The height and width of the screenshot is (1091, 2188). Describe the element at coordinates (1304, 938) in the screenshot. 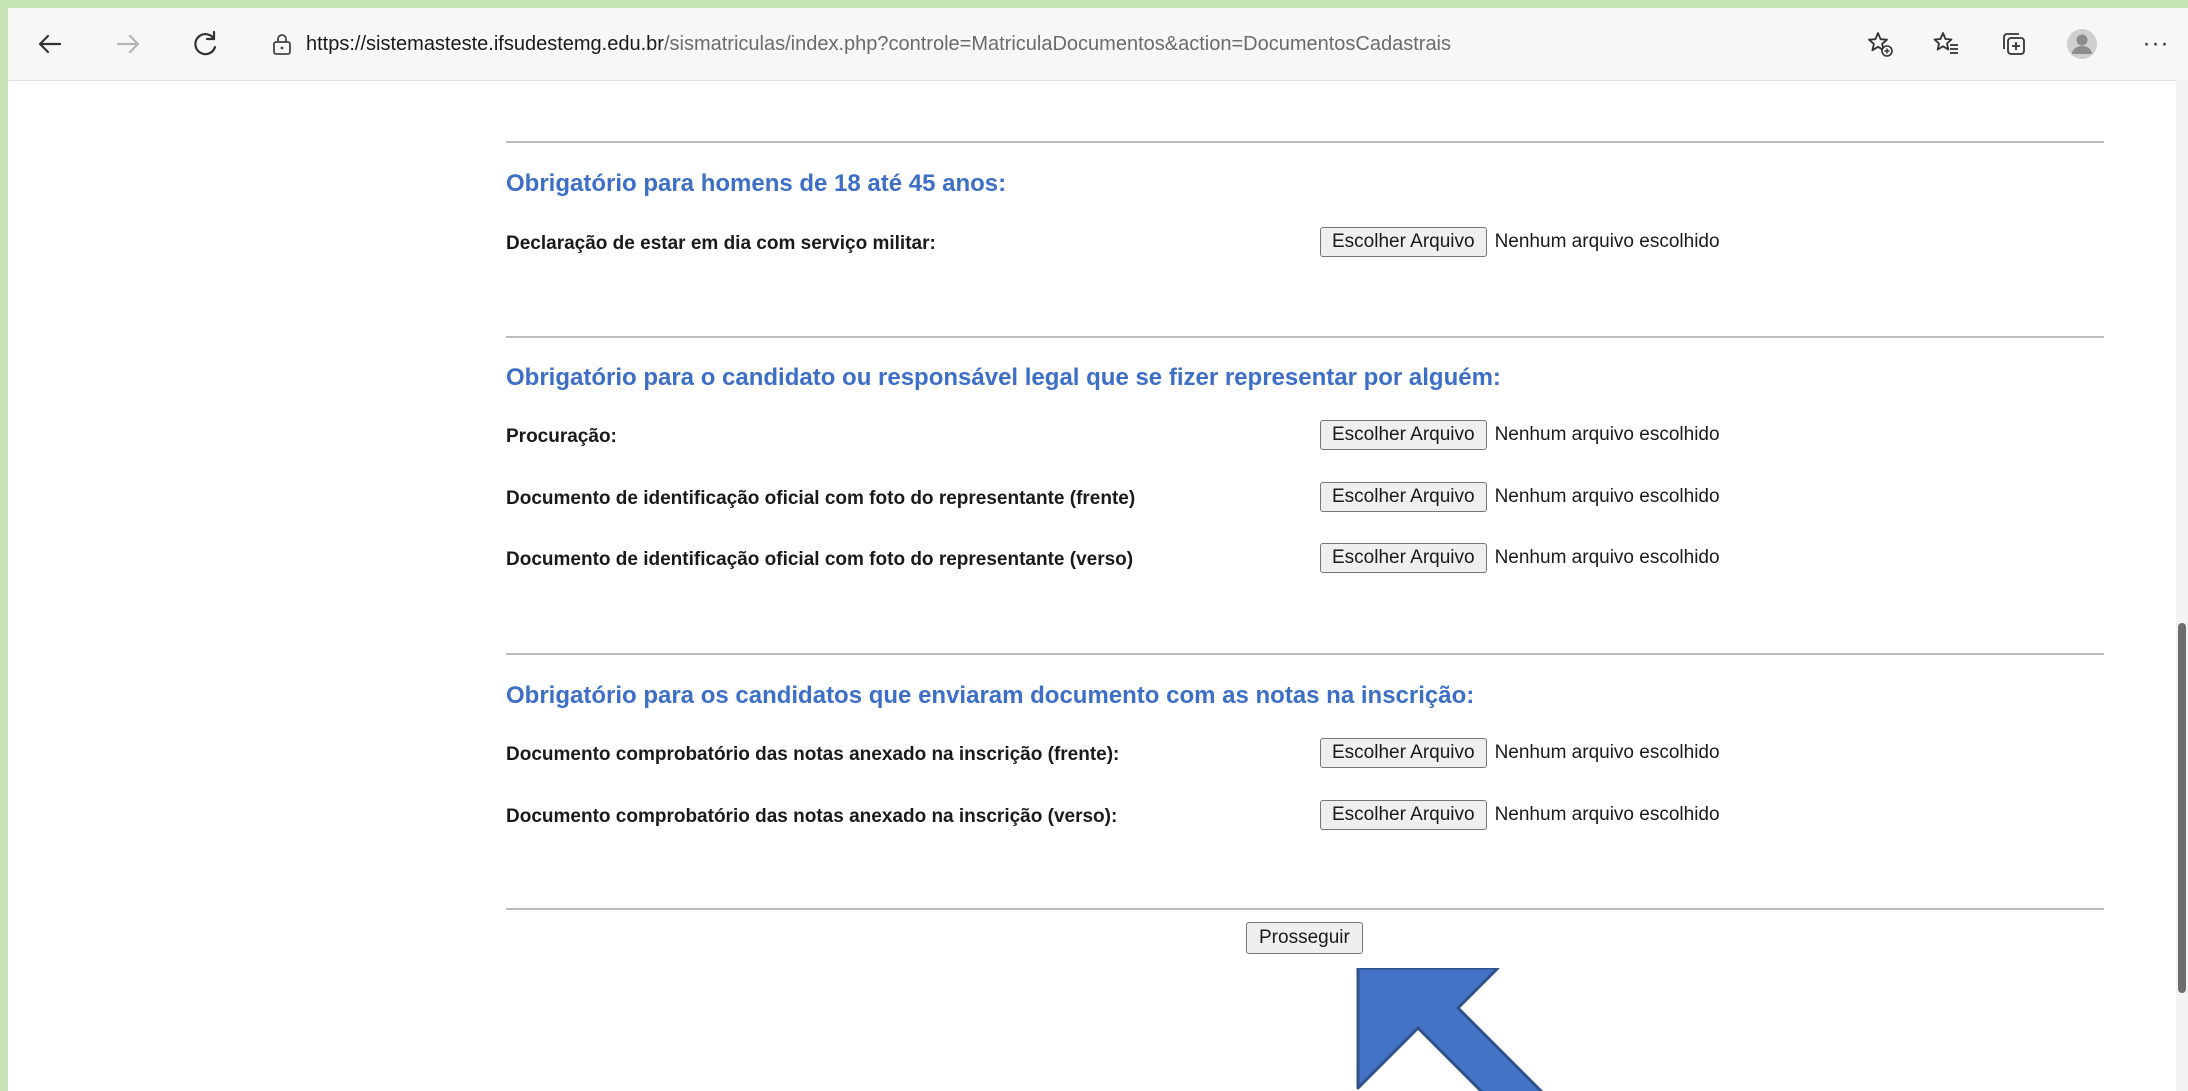

I see `prosseguir-button: Prosseguir` at that location.